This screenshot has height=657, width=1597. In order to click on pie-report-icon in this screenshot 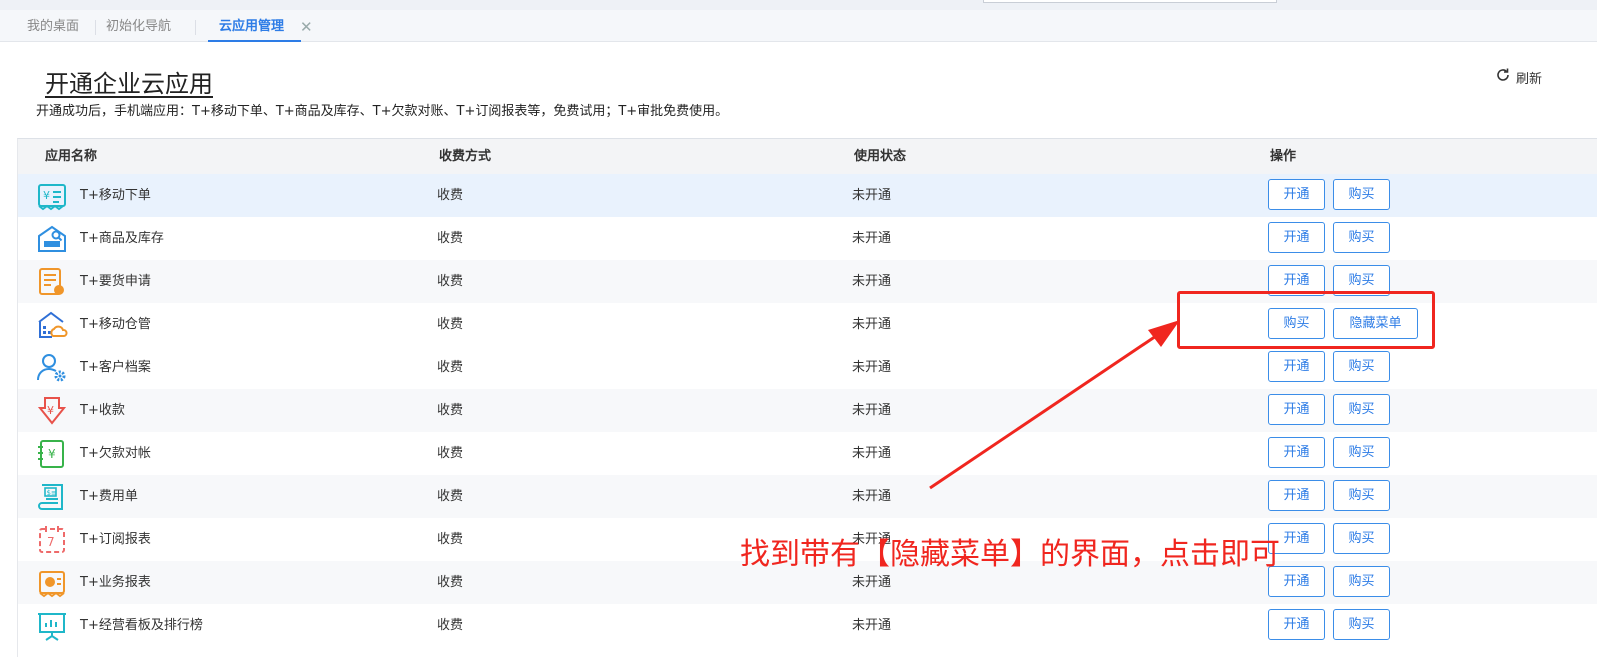, I will do `click(52, 583)`.